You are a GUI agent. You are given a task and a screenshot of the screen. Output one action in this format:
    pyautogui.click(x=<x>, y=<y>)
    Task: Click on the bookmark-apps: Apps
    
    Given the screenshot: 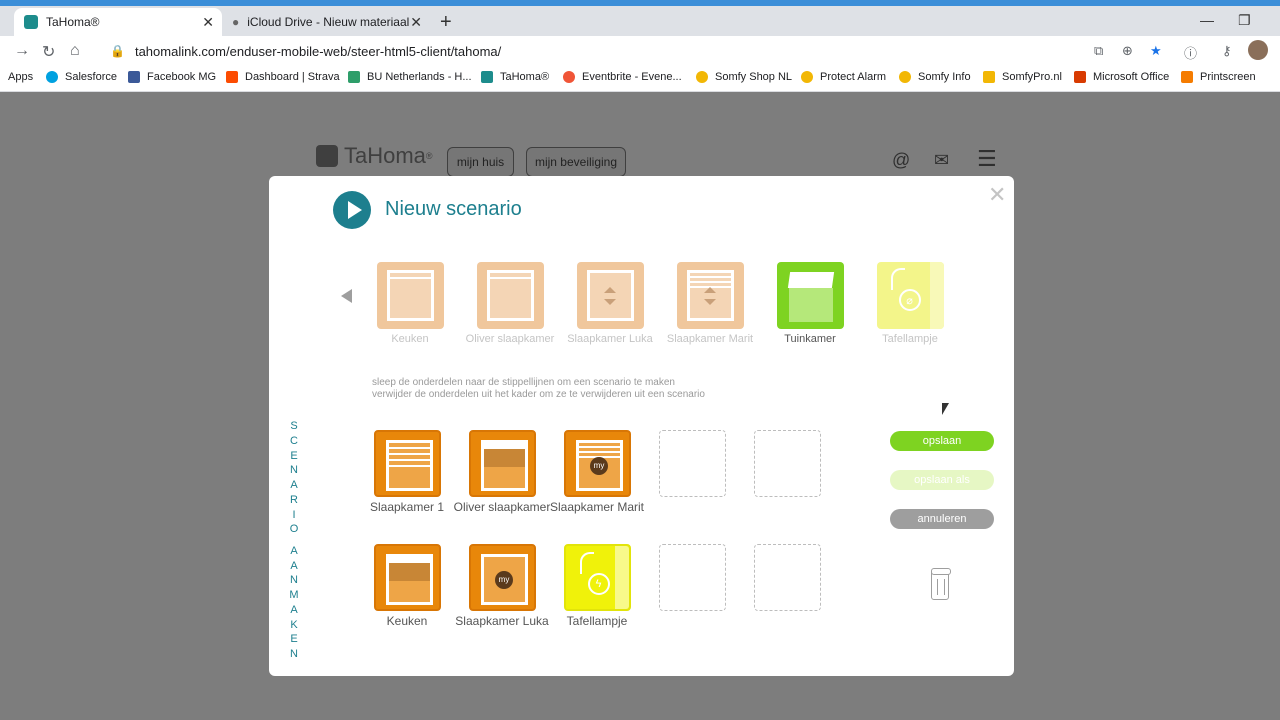 What is the action you would take?
    pyautogui.click(x=16, y=77)
    